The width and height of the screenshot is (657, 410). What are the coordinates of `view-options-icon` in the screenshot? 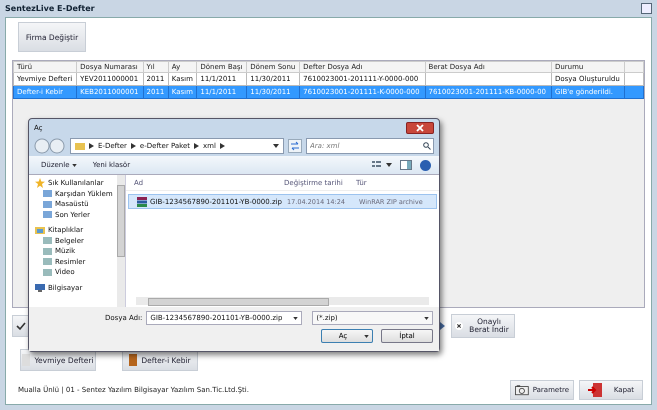 It's located at (382, 165).